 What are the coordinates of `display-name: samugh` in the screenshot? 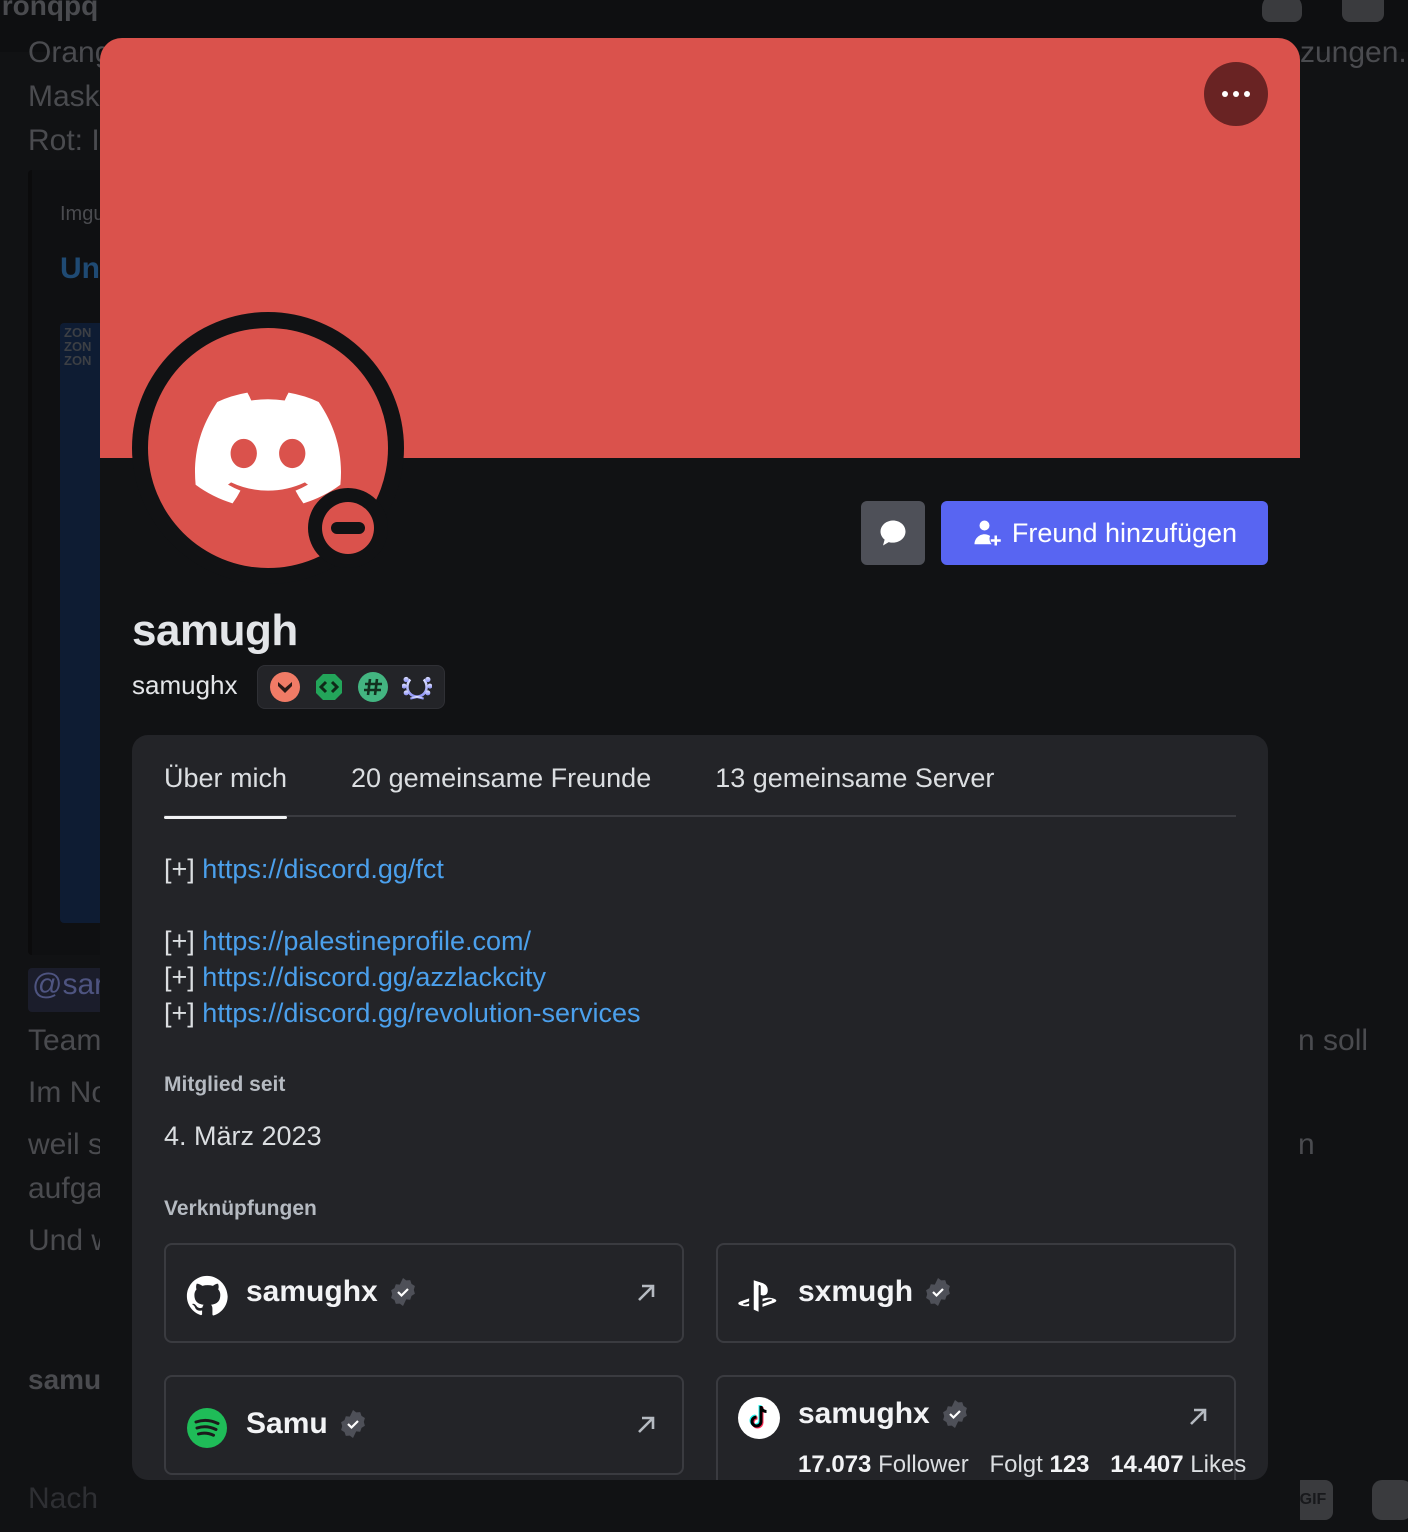 It's located at (215, 630).